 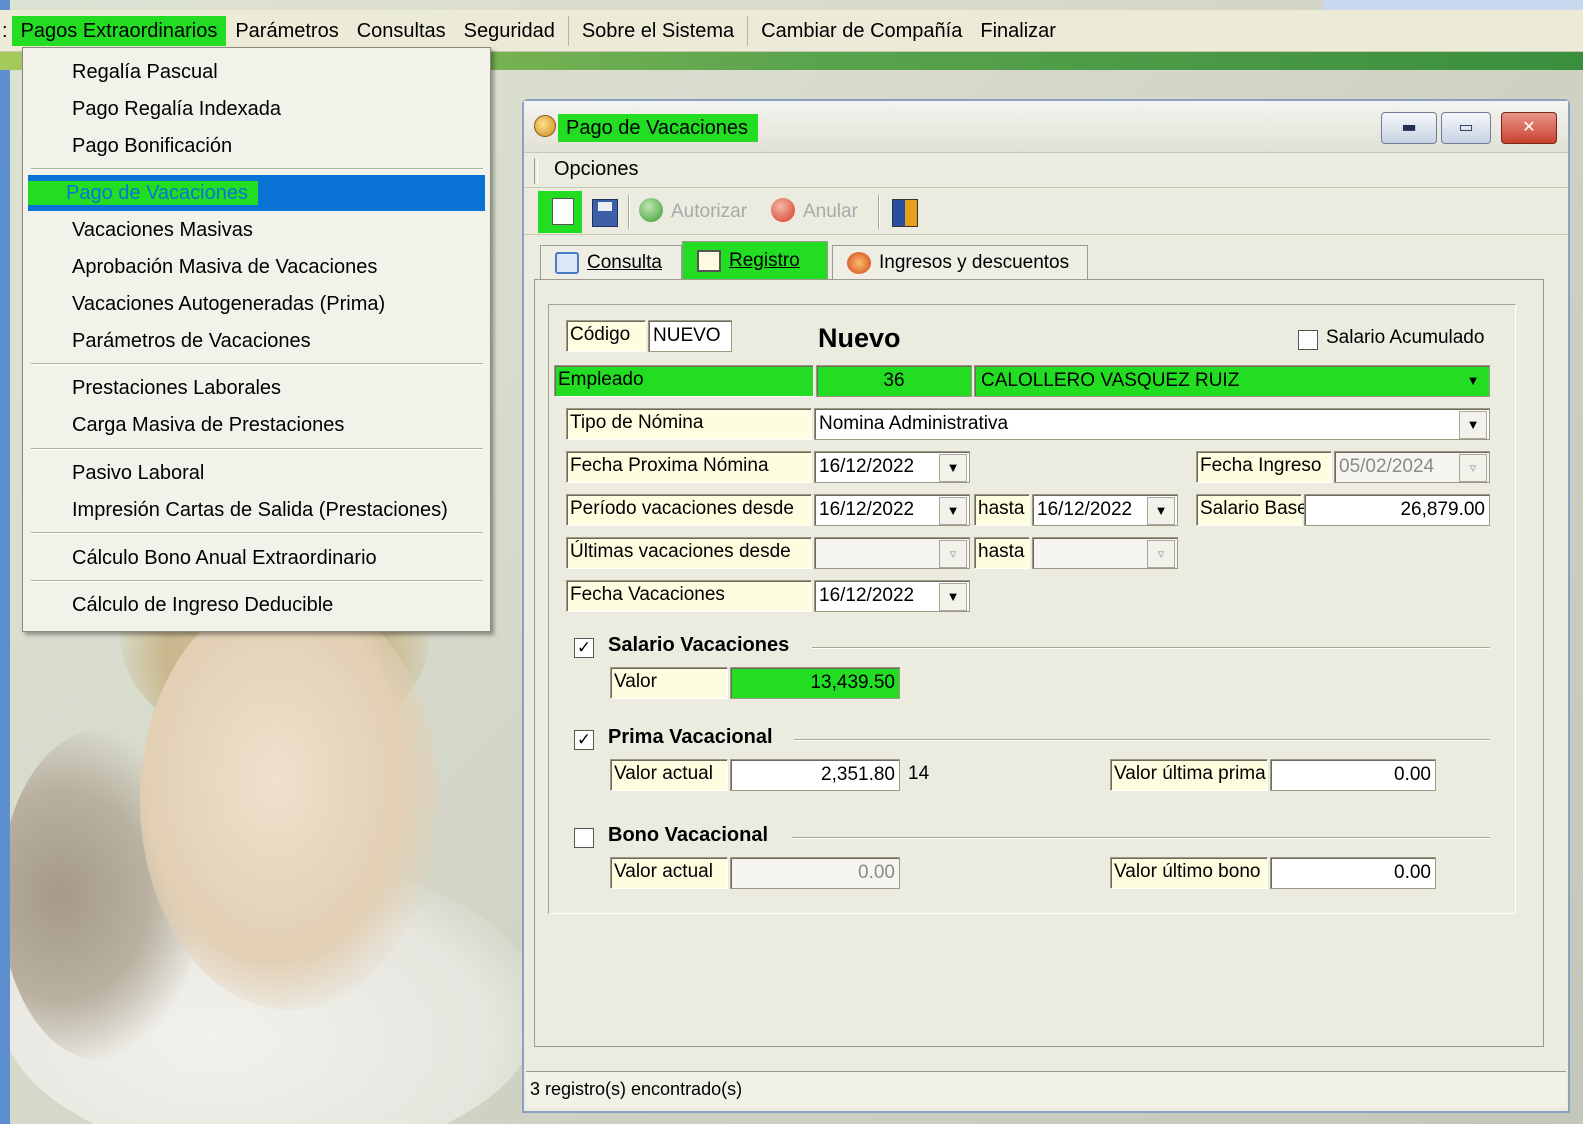 I want to click on prima-days: 14, so click(x=919, y=773).